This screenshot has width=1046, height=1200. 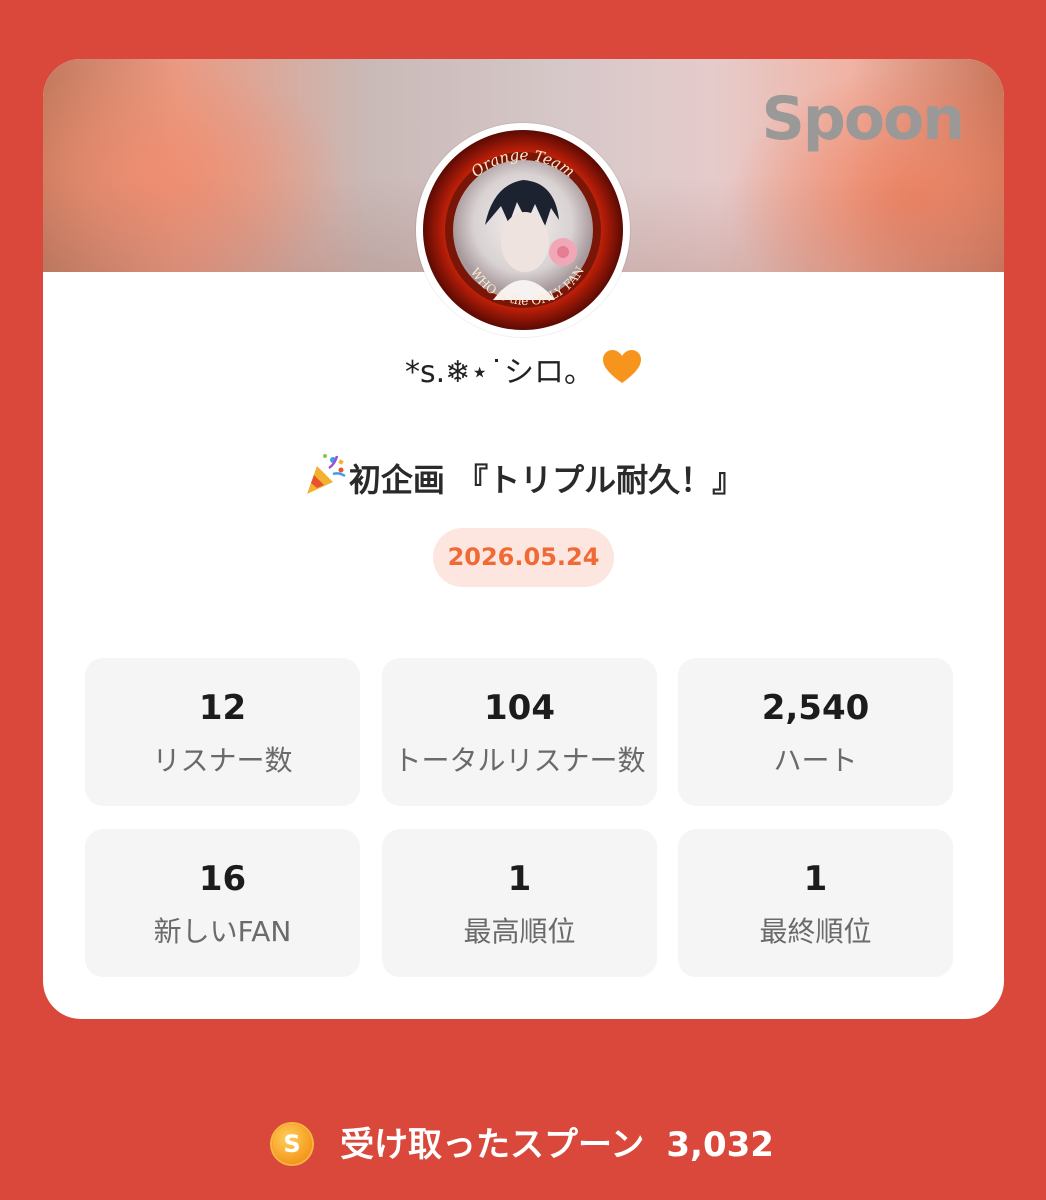 I want to click on received-spoons-amount: 3,032, so click(x=720, y=1145).